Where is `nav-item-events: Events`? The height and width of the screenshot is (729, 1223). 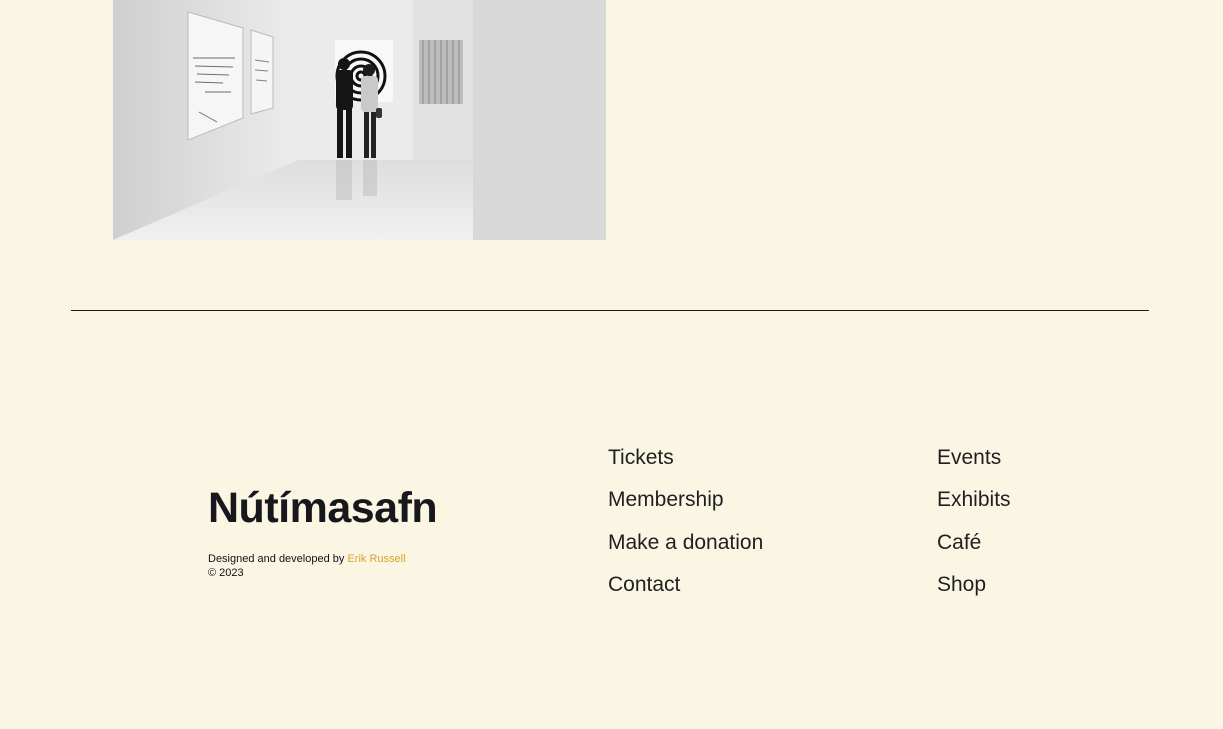 nav-item-events: Events is located at coordinates (974, 465).